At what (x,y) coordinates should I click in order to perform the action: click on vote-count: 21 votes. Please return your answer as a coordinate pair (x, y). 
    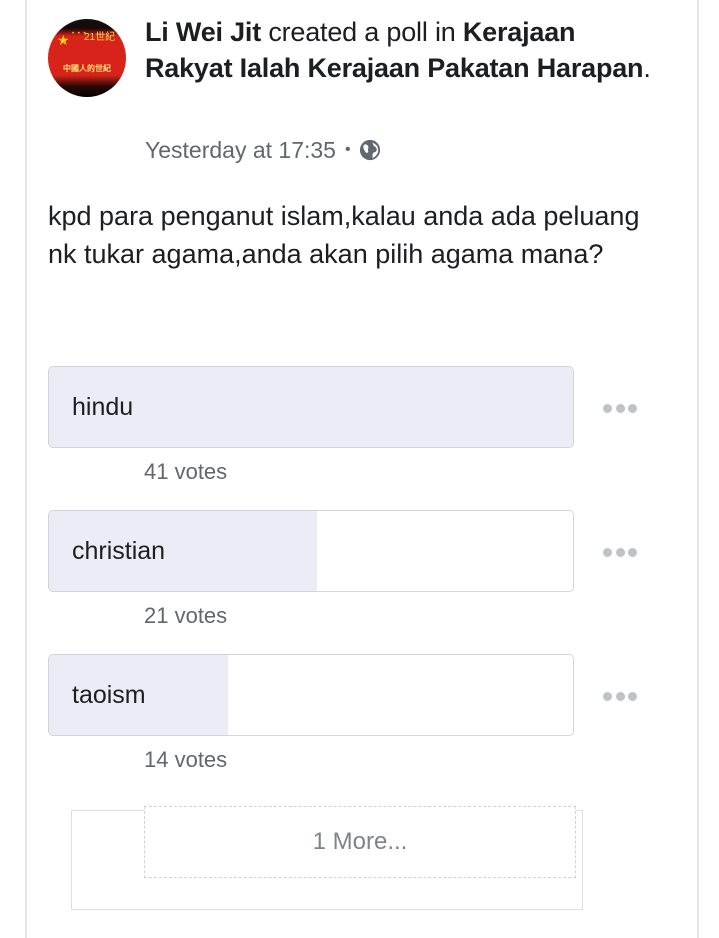
    Looking at the image, I should click on (185, 616).